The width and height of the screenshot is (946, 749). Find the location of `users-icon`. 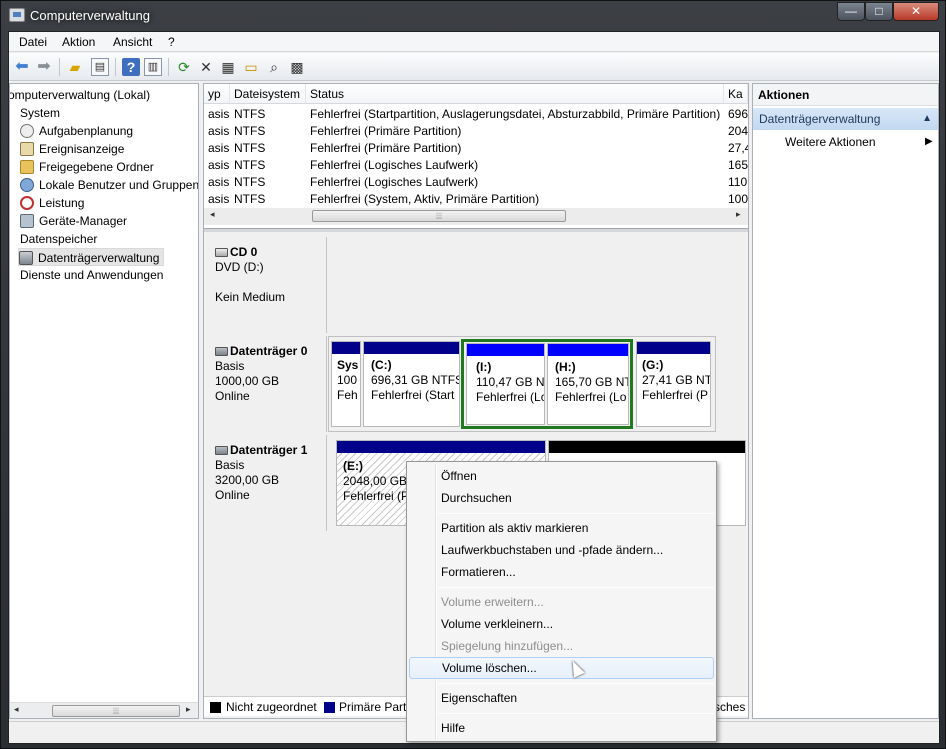

users-icon is located at coordinates (27, 185).